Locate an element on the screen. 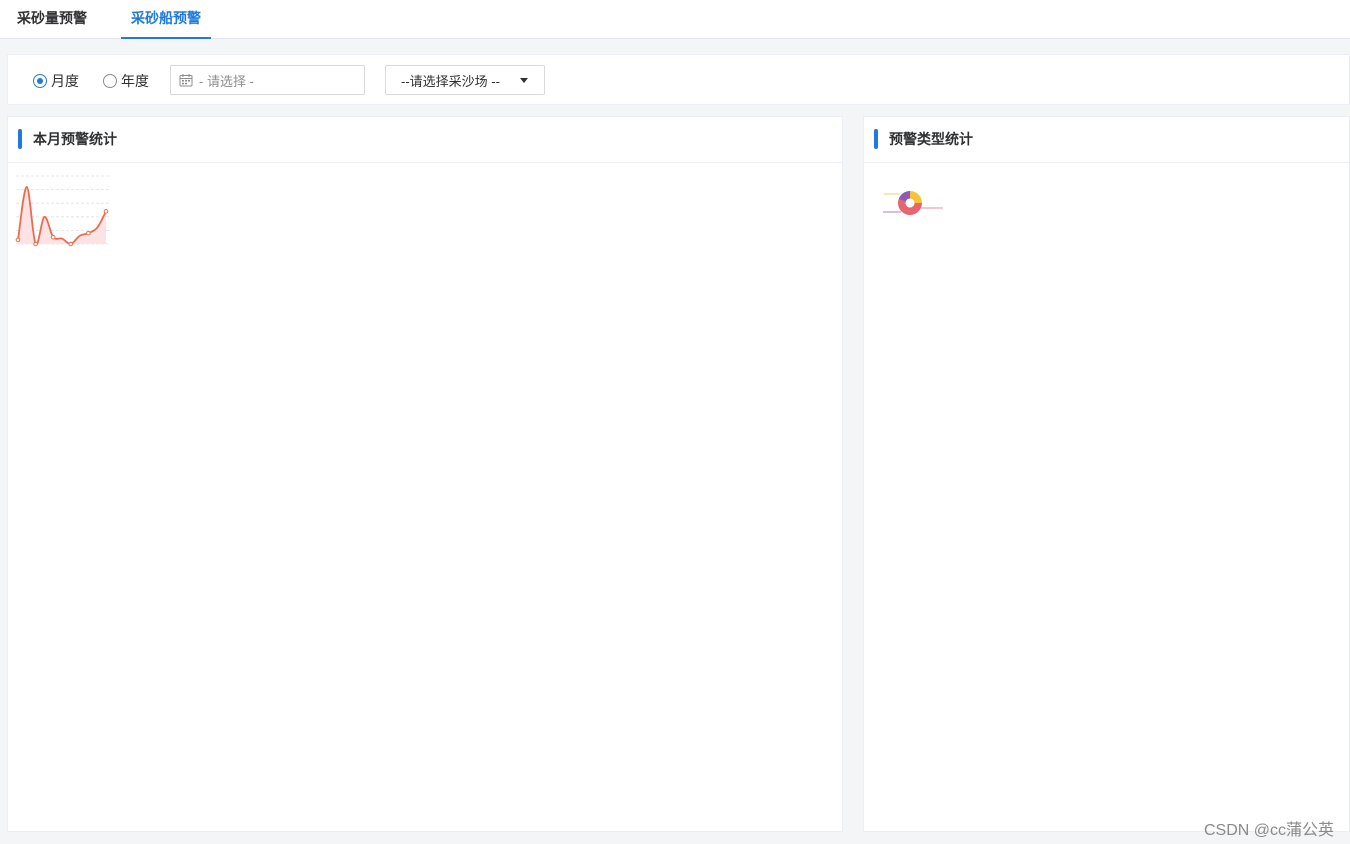 The width and height of the screenshot is (1350, 844). tab-sand-ship-warning: 采砂船预警 is located at coordinates (166, 19).